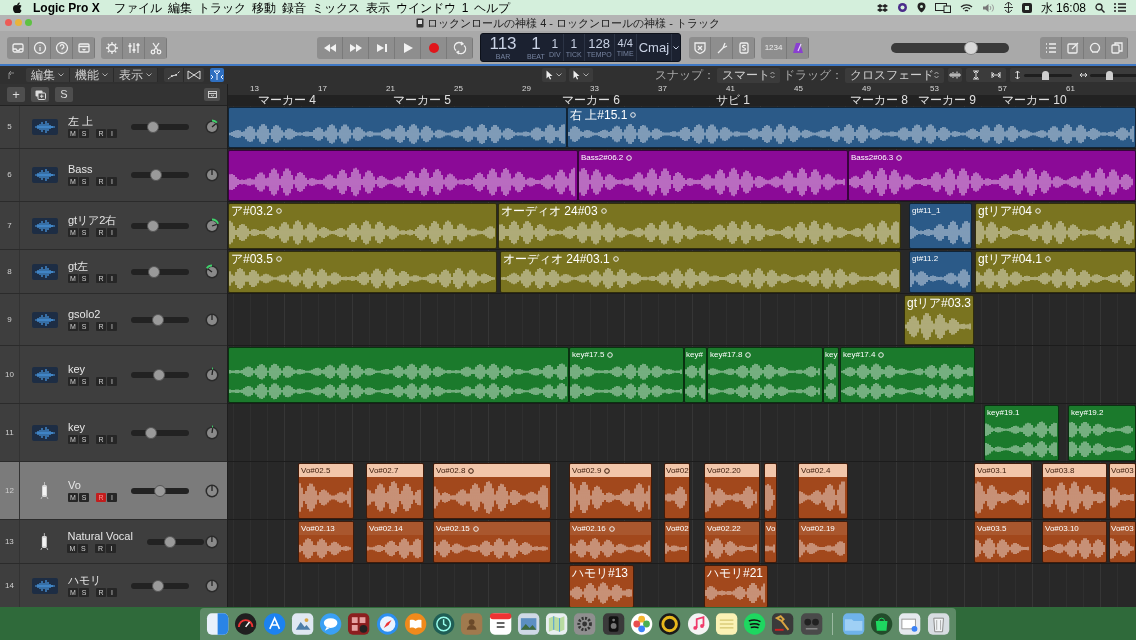  What do you see at coordinates (713, 175) in the screenshot?
I see `audio-region: Bass2#06.2` at bounding box center [713, 175].